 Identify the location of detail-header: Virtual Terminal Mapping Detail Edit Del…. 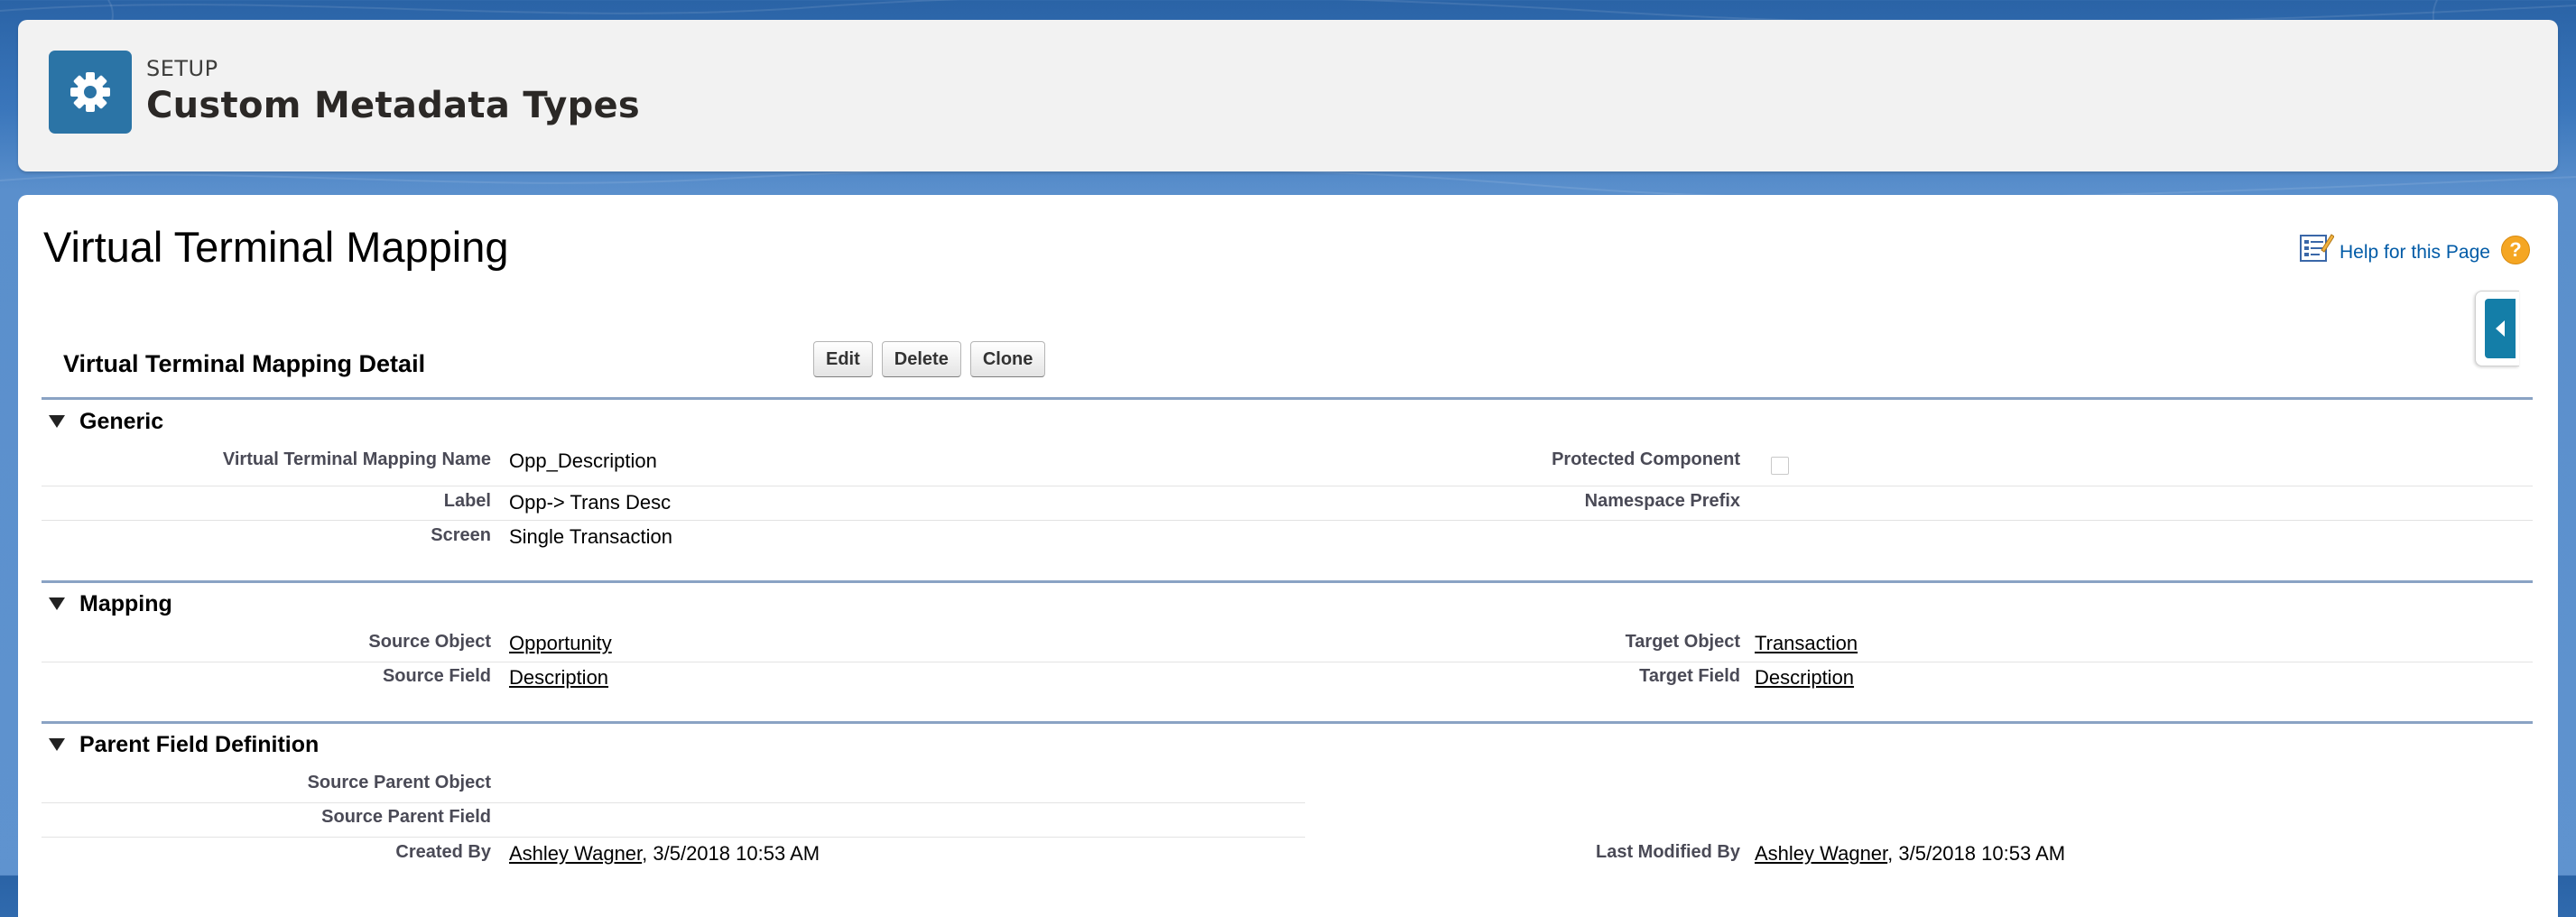
(1288, 369).